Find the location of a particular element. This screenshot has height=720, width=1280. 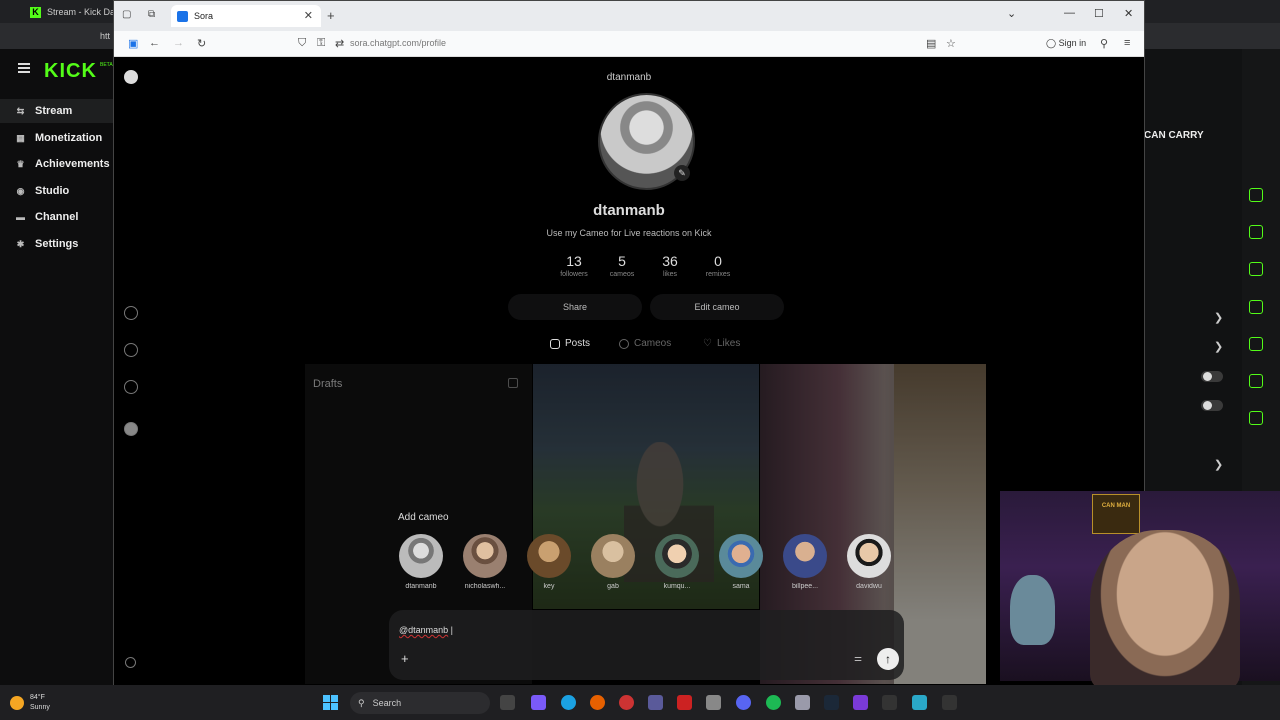

discord-icon is located at coordinates (743, 702).